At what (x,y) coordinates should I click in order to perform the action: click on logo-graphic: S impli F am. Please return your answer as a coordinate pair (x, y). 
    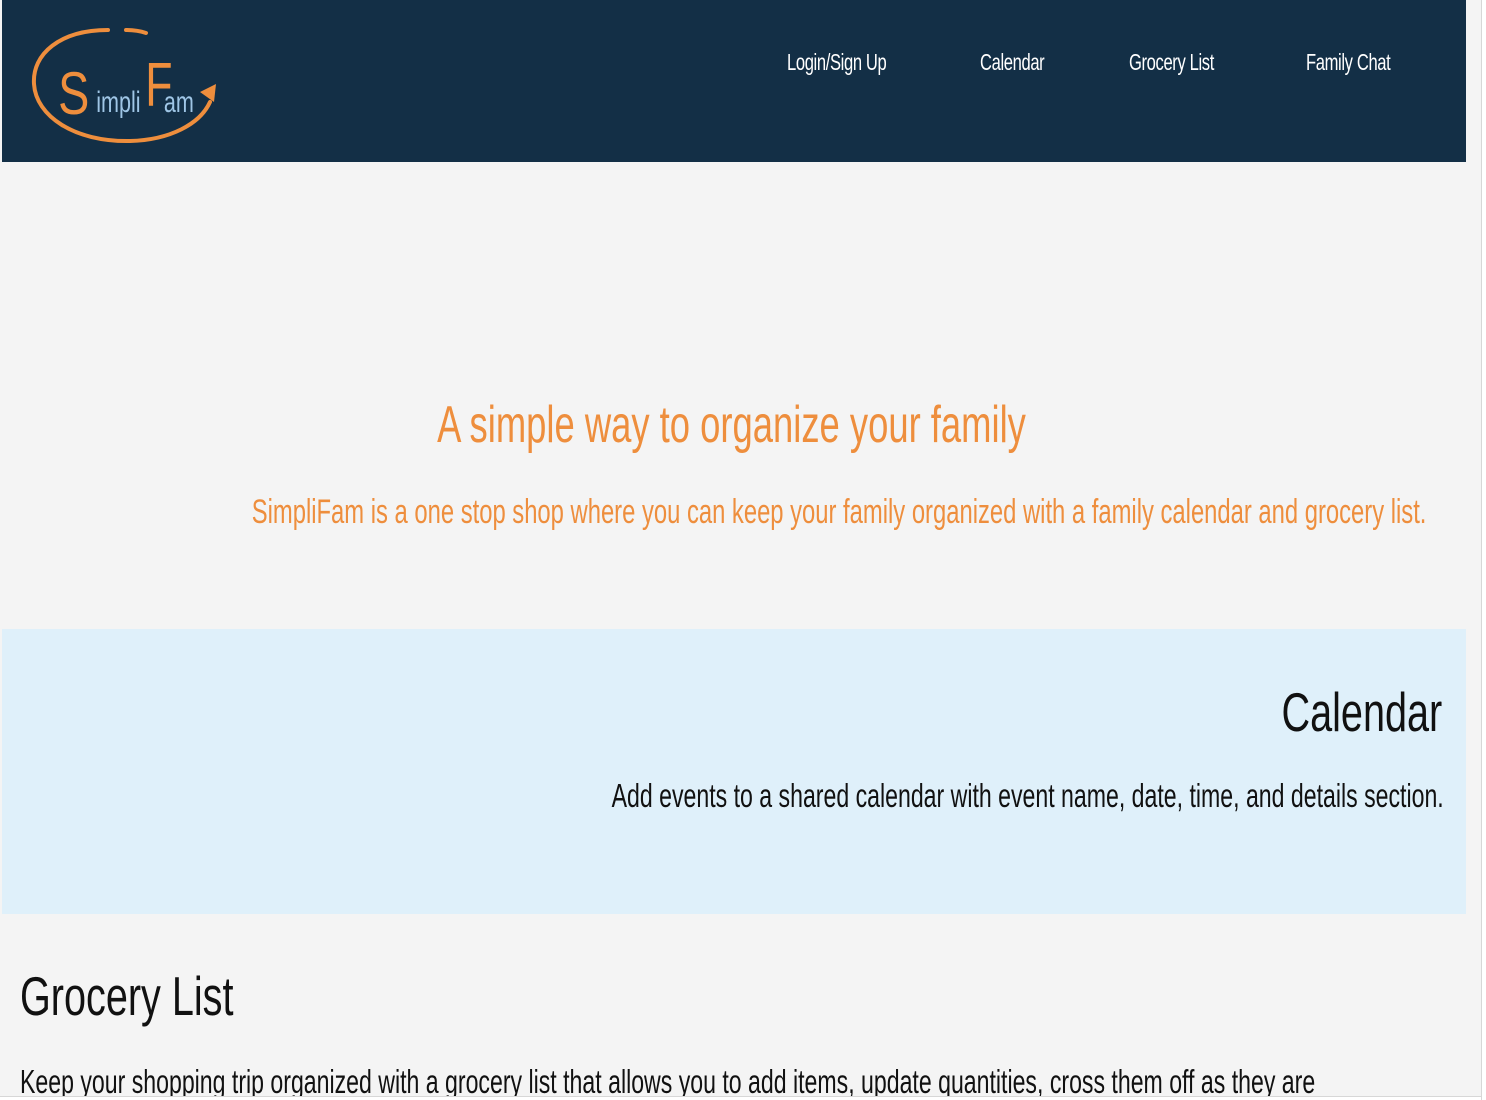
    Looking at the image, I should click on (123, 86).